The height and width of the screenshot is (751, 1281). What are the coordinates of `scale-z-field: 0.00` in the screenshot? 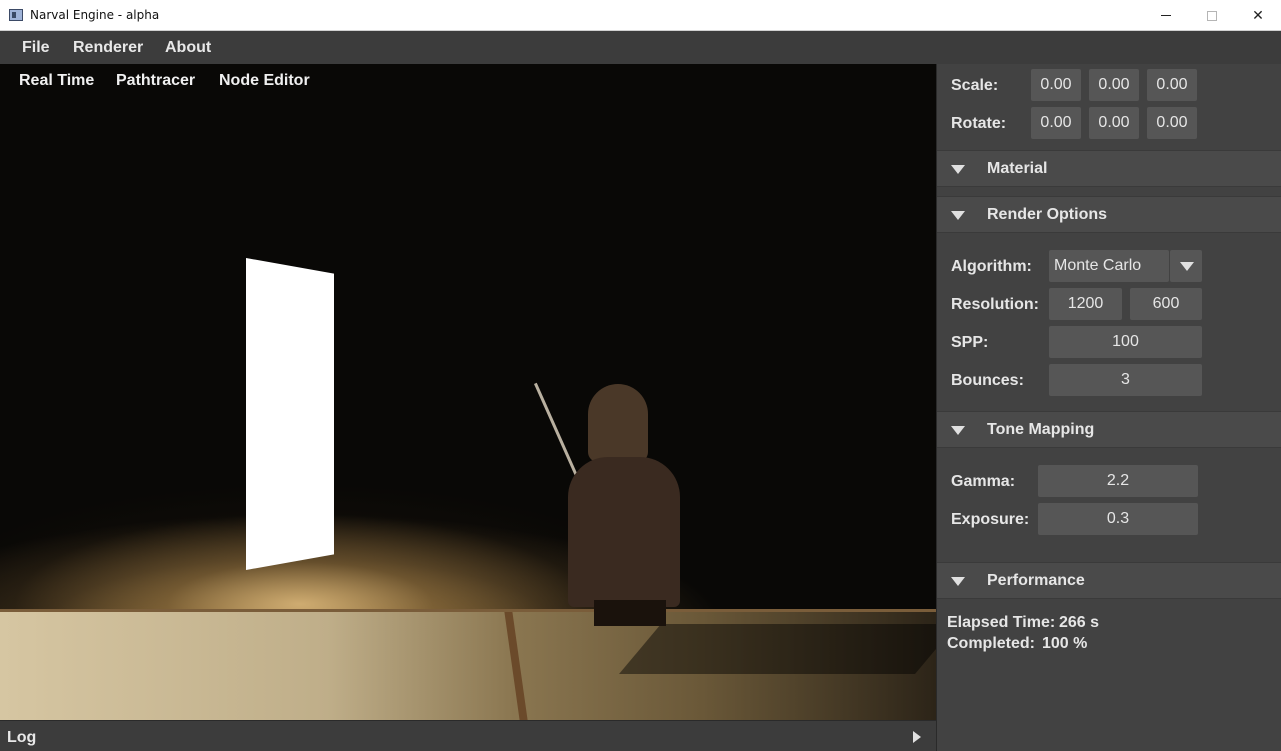 It's located at (1172, 85).